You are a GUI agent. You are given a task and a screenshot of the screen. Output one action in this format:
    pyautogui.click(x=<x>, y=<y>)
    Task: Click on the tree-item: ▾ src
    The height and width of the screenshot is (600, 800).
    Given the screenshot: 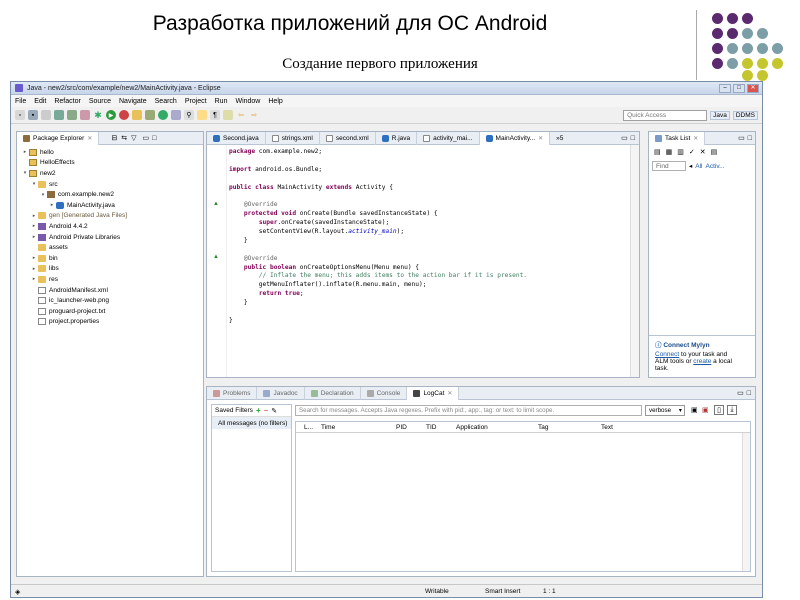 What is the action you would take?
    pyautogui.click(x=110, y=184)
    